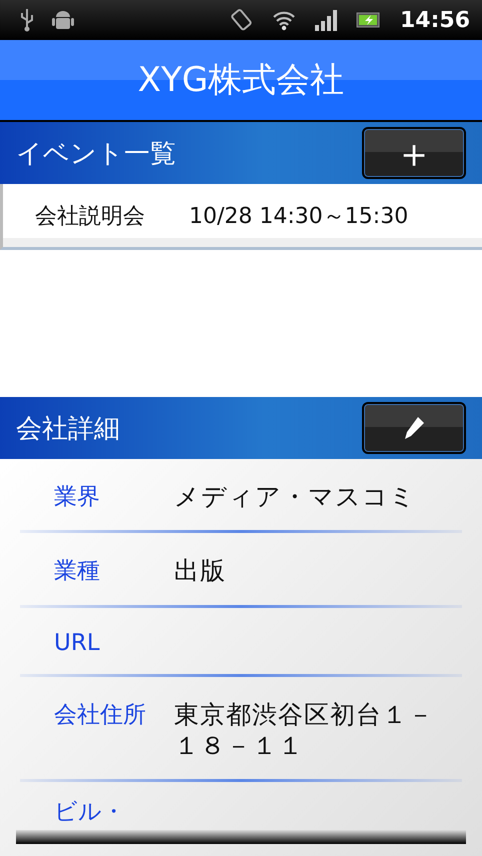 The height and width of the screenshot is (856, 482). I want to click on add-button: ＋, so click(414, 153).